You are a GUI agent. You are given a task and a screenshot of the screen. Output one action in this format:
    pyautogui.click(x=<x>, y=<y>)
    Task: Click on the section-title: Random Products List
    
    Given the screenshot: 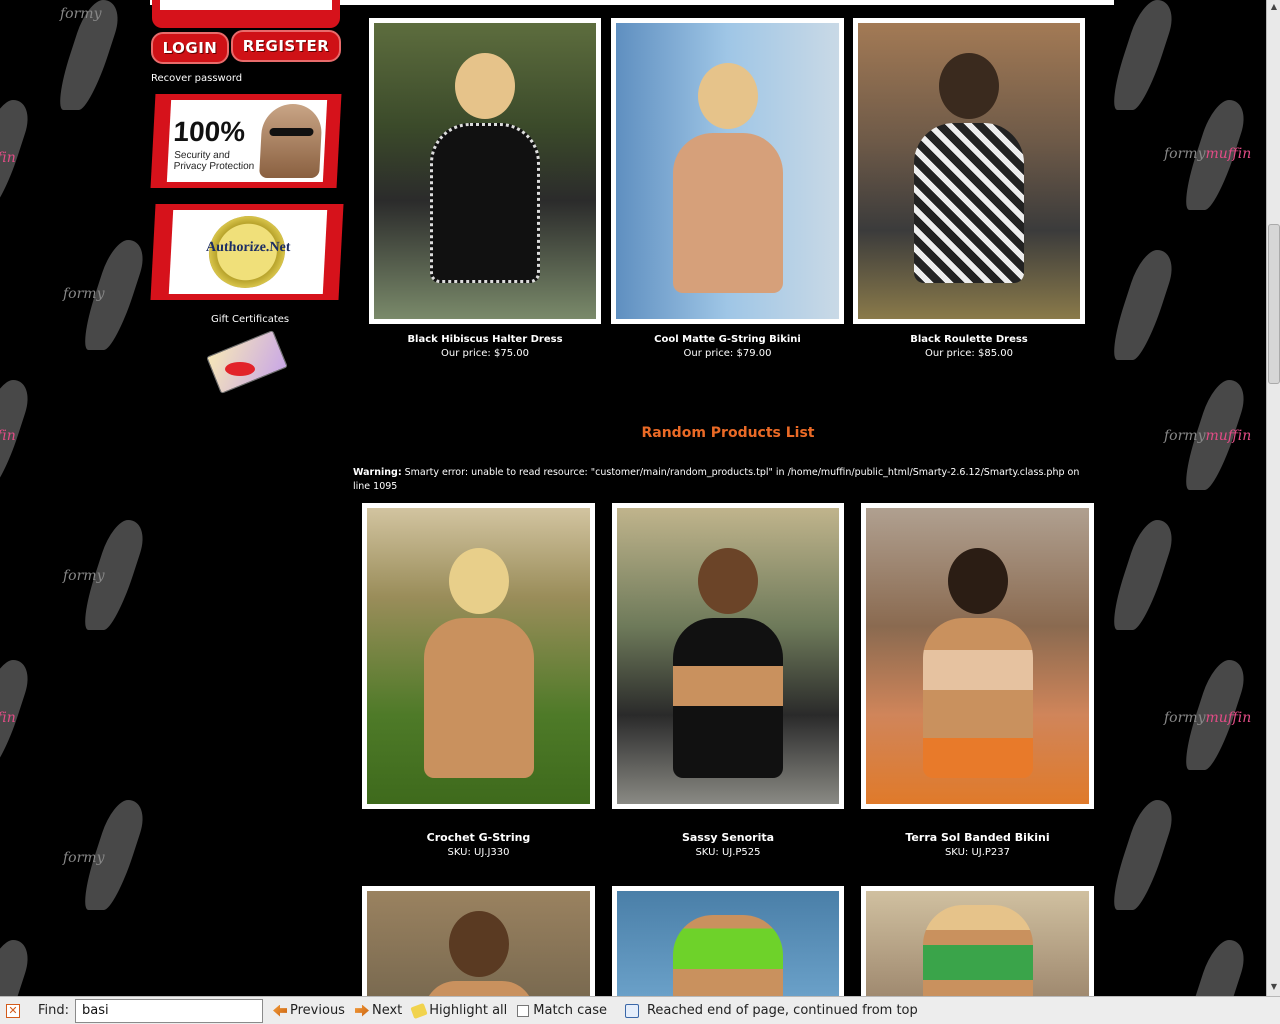 What is the action you would take?
    pyautogui.click(x=728, y=433)
    